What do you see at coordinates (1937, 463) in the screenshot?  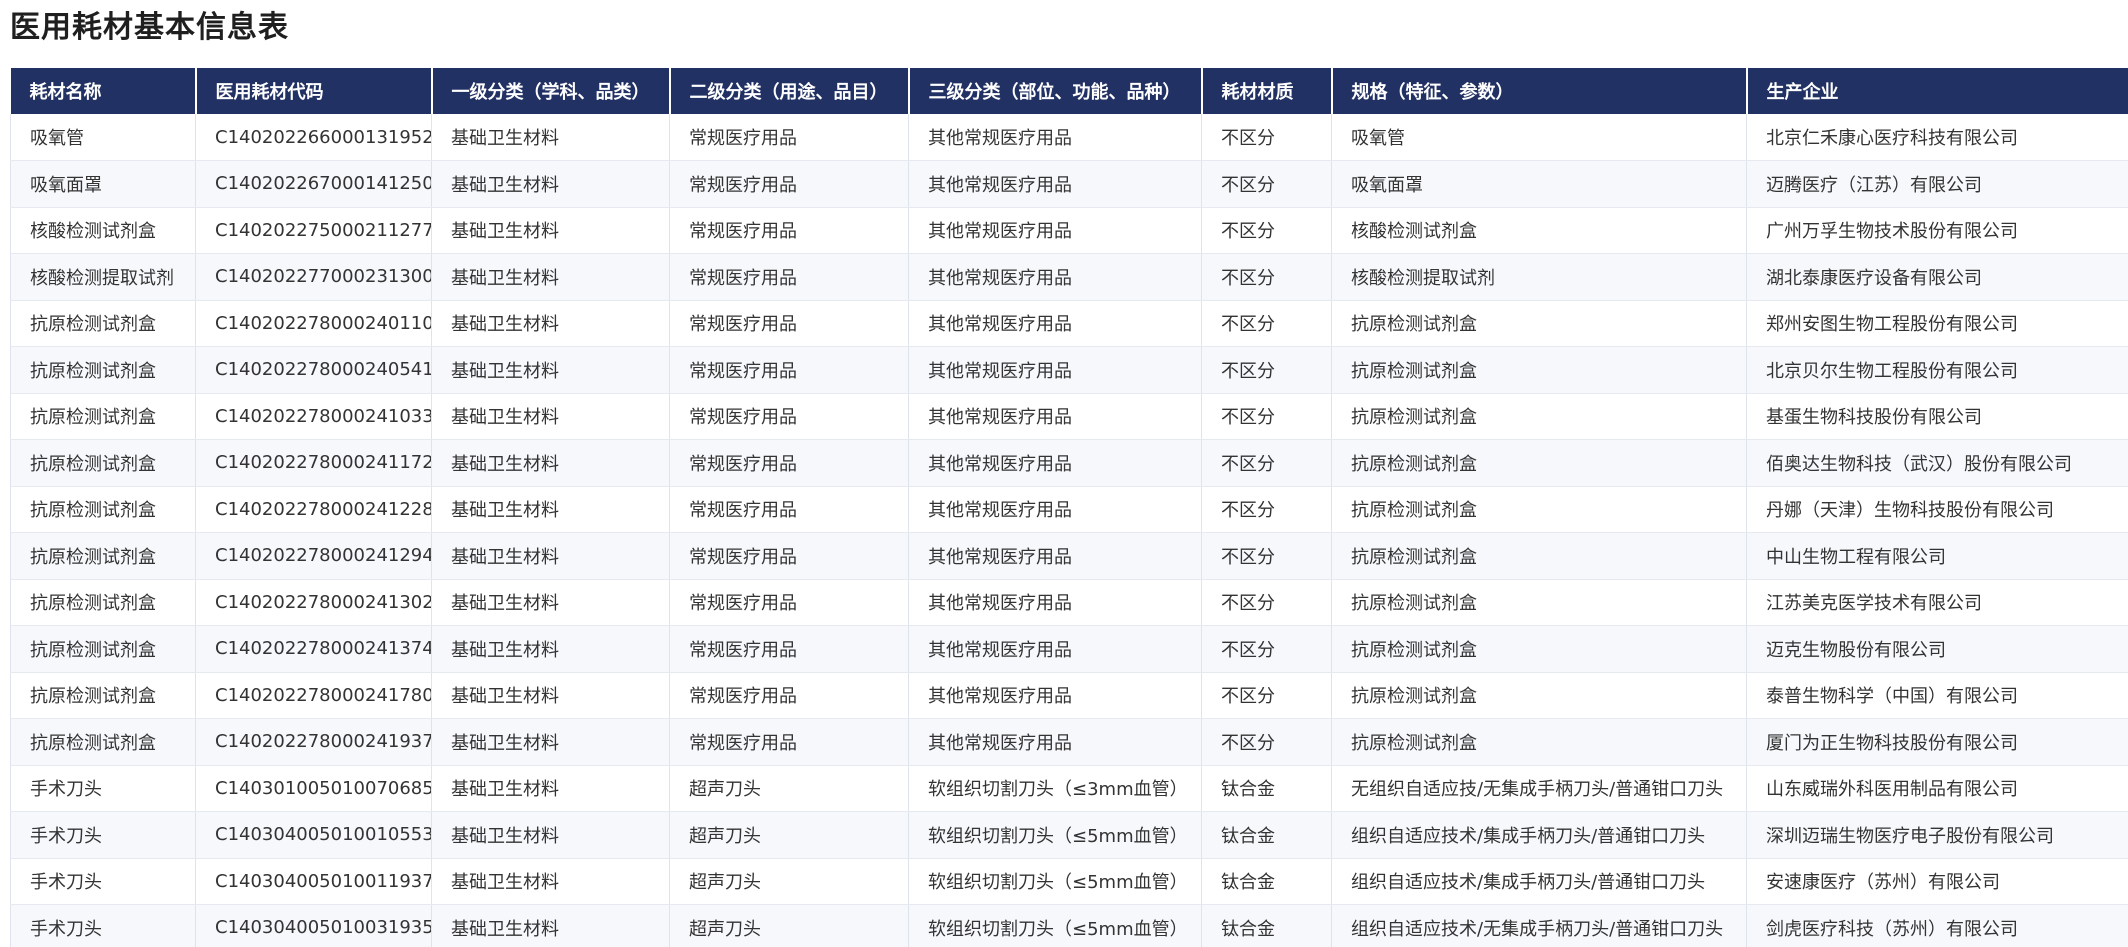 I see `cell-manufacturer: 佰奥达生物科技（武汉）股份有限公司` at bounding box center [1937, 463].